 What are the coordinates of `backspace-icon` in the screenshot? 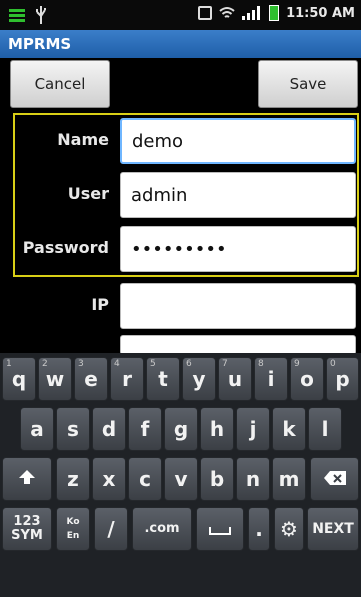 It's located at (335, 479).